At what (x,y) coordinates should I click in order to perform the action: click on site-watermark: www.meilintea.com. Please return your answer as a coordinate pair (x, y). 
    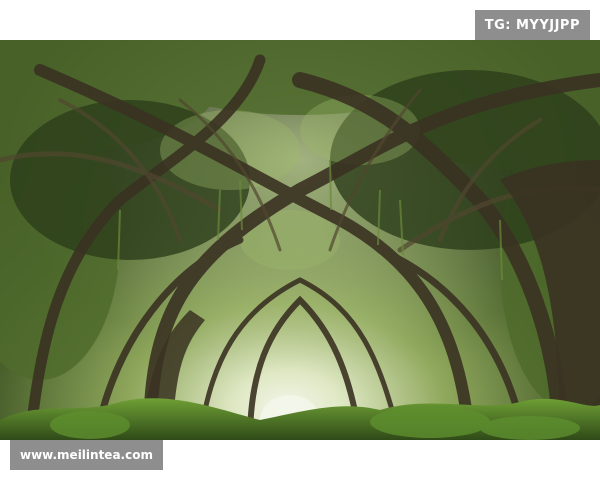
    Looking at the image, I should click on (86, 455).